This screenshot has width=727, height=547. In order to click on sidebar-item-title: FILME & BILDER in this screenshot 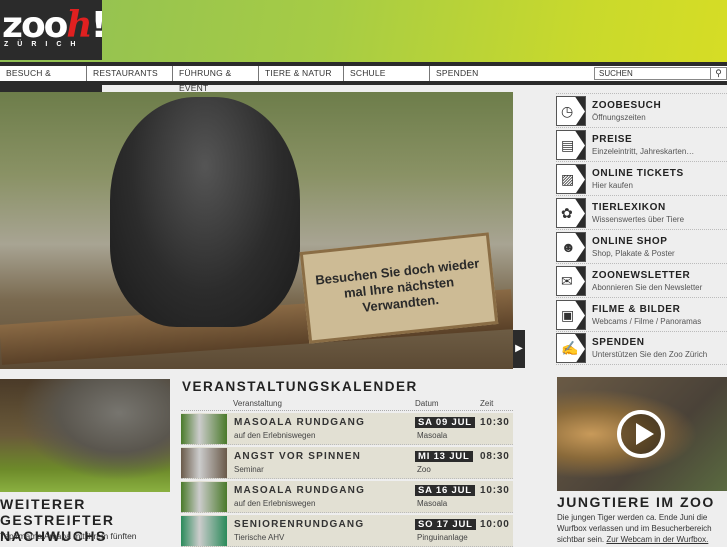, I will do `click(636, 309)`.